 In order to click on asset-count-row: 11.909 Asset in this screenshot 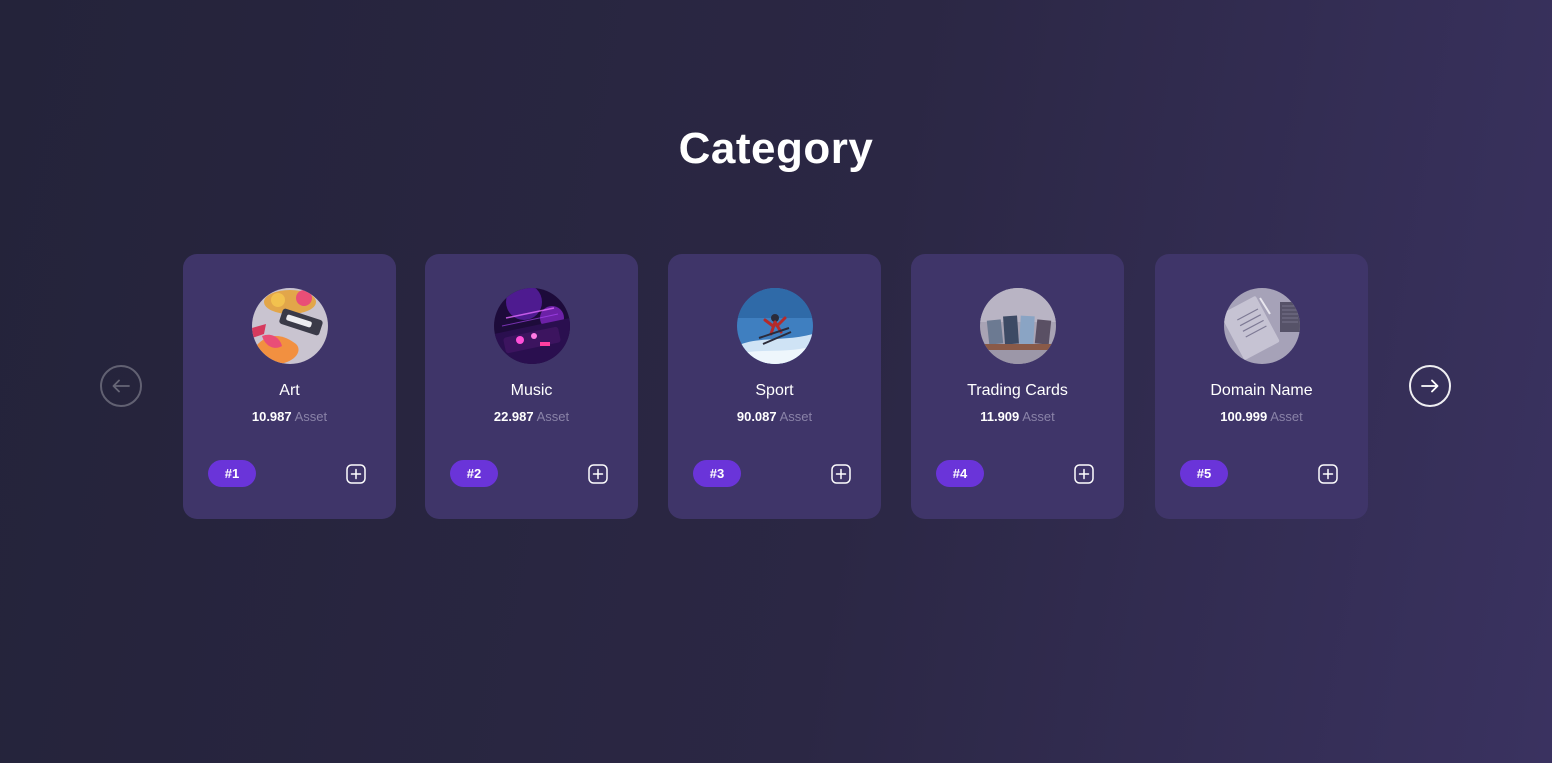, I will do `click(1017, 416)`.